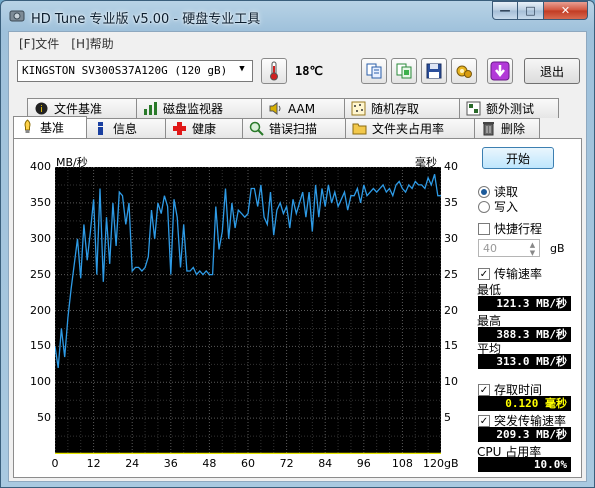 This screenshot has width=595, height=488. Describe the element at coordinates (40, 238) in the screenshot. I see `y-tick-left-label: 300` at that location.